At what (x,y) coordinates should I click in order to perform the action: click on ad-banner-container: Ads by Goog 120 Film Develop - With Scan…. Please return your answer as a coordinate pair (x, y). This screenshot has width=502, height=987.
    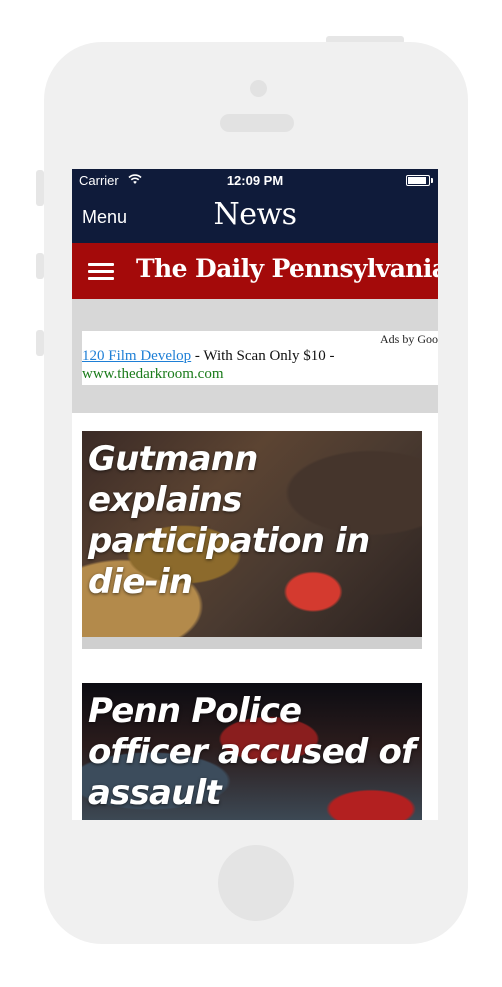
    Looking at the image, I should click on (255, 356).